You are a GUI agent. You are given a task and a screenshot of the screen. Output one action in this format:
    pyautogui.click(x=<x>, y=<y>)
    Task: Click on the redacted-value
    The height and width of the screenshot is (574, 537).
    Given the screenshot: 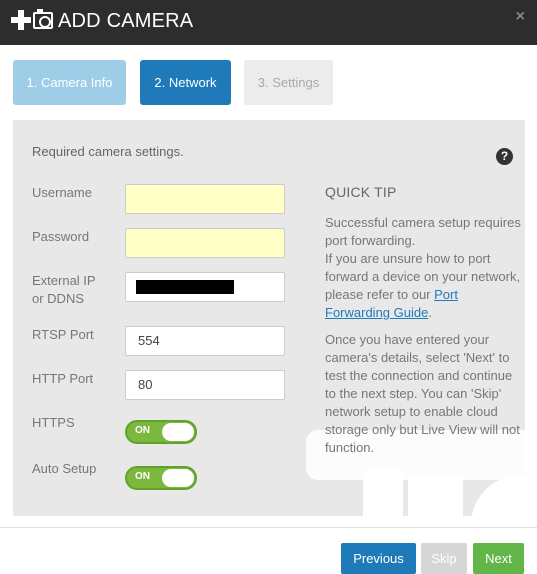 What is the action you would take?
    pyautogui.click(x=185, y=287)
    